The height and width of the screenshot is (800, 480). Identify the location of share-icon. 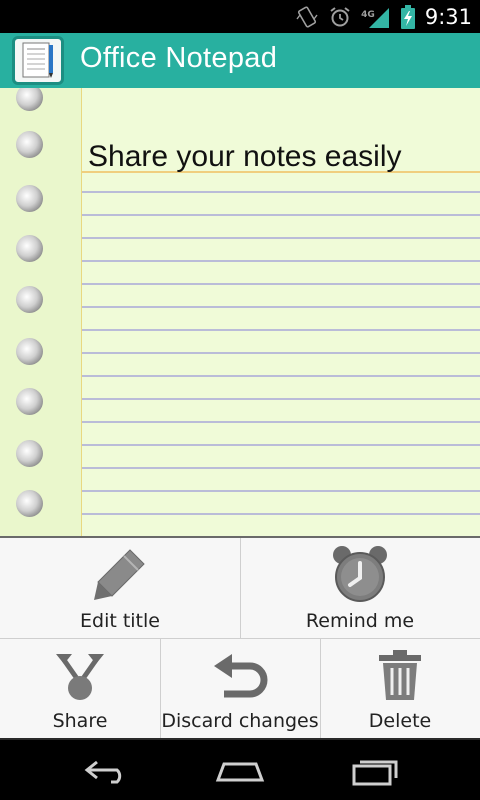
(80, 677).